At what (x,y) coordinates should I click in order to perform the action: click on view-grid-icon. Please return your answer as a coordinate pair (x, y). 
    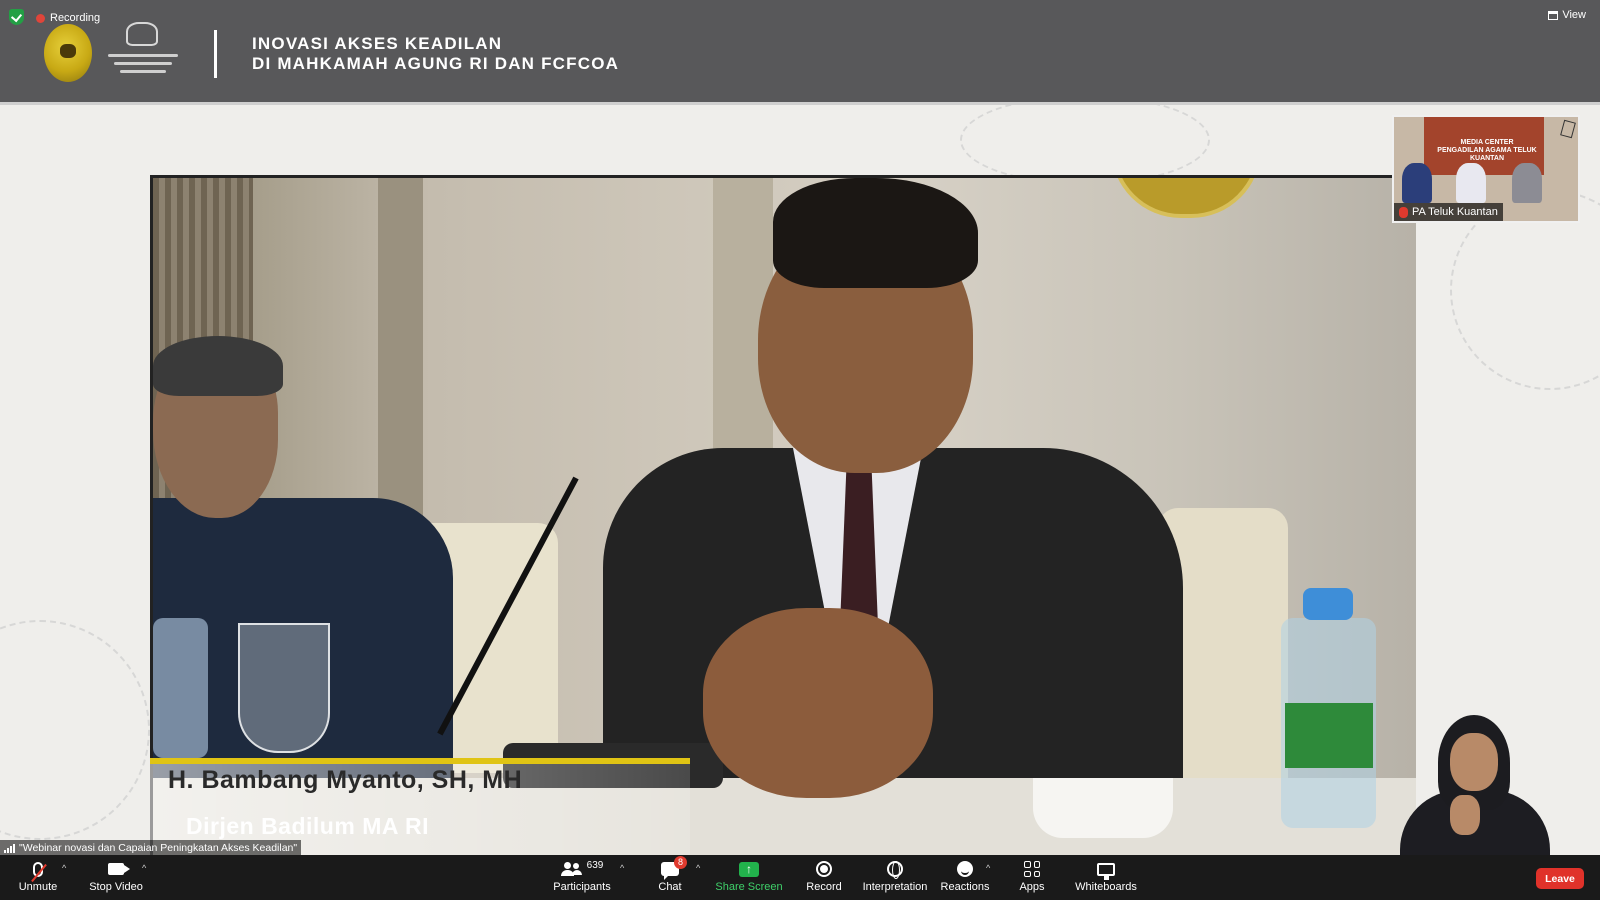
    Looking at the image, I should click on (1553, 15).